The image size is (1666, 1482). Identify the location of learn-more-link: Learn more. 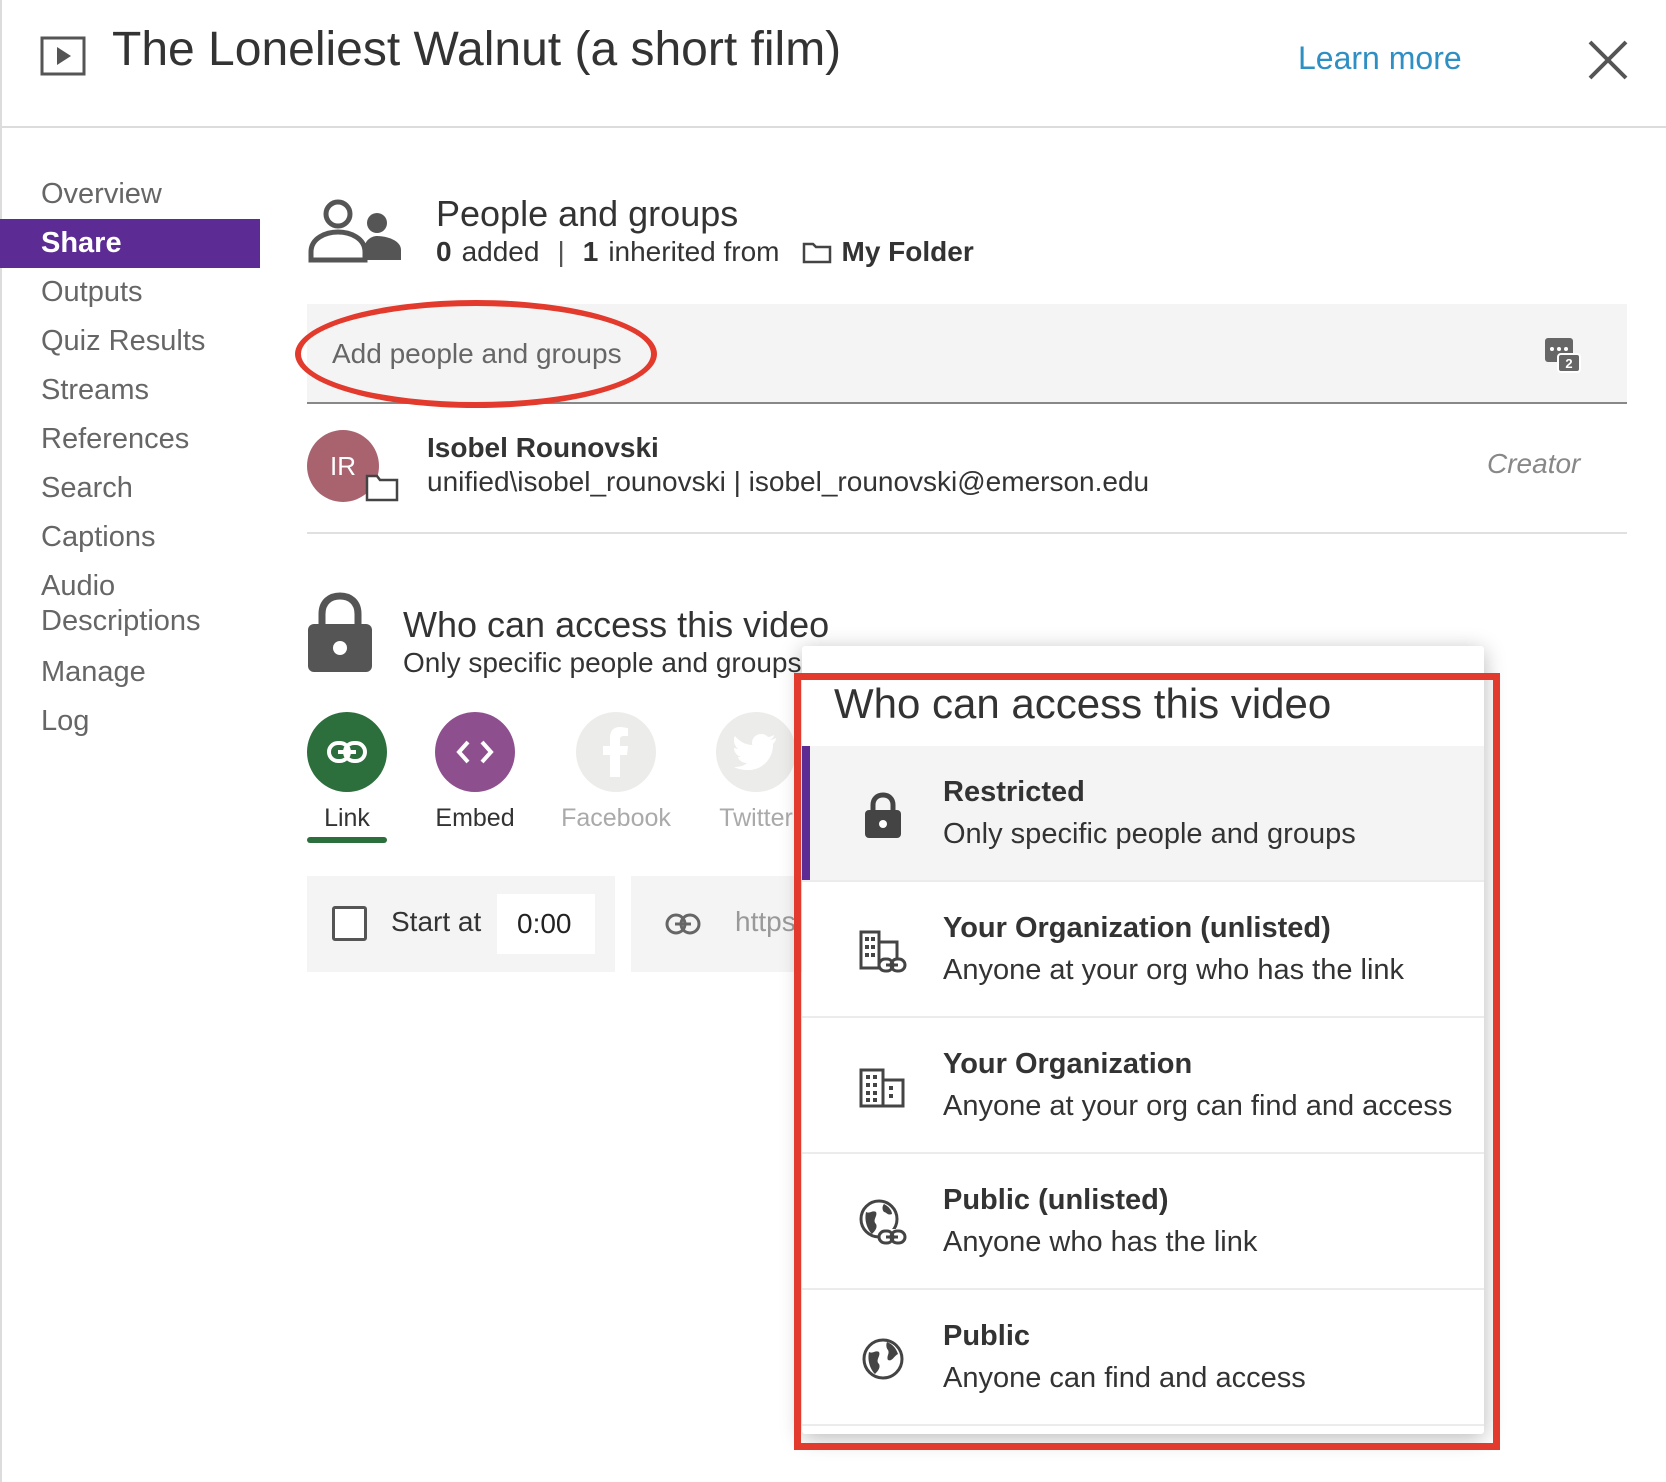
(1380, 58).